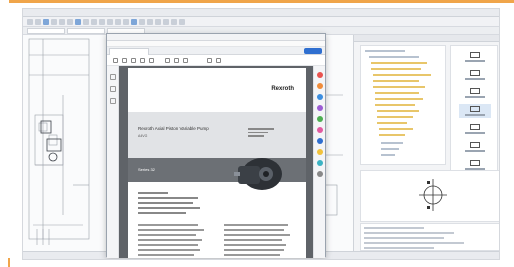 Image resolution: width=514 pixels, height=267 pixels. I want to click on home-icon, so click(115, 60).